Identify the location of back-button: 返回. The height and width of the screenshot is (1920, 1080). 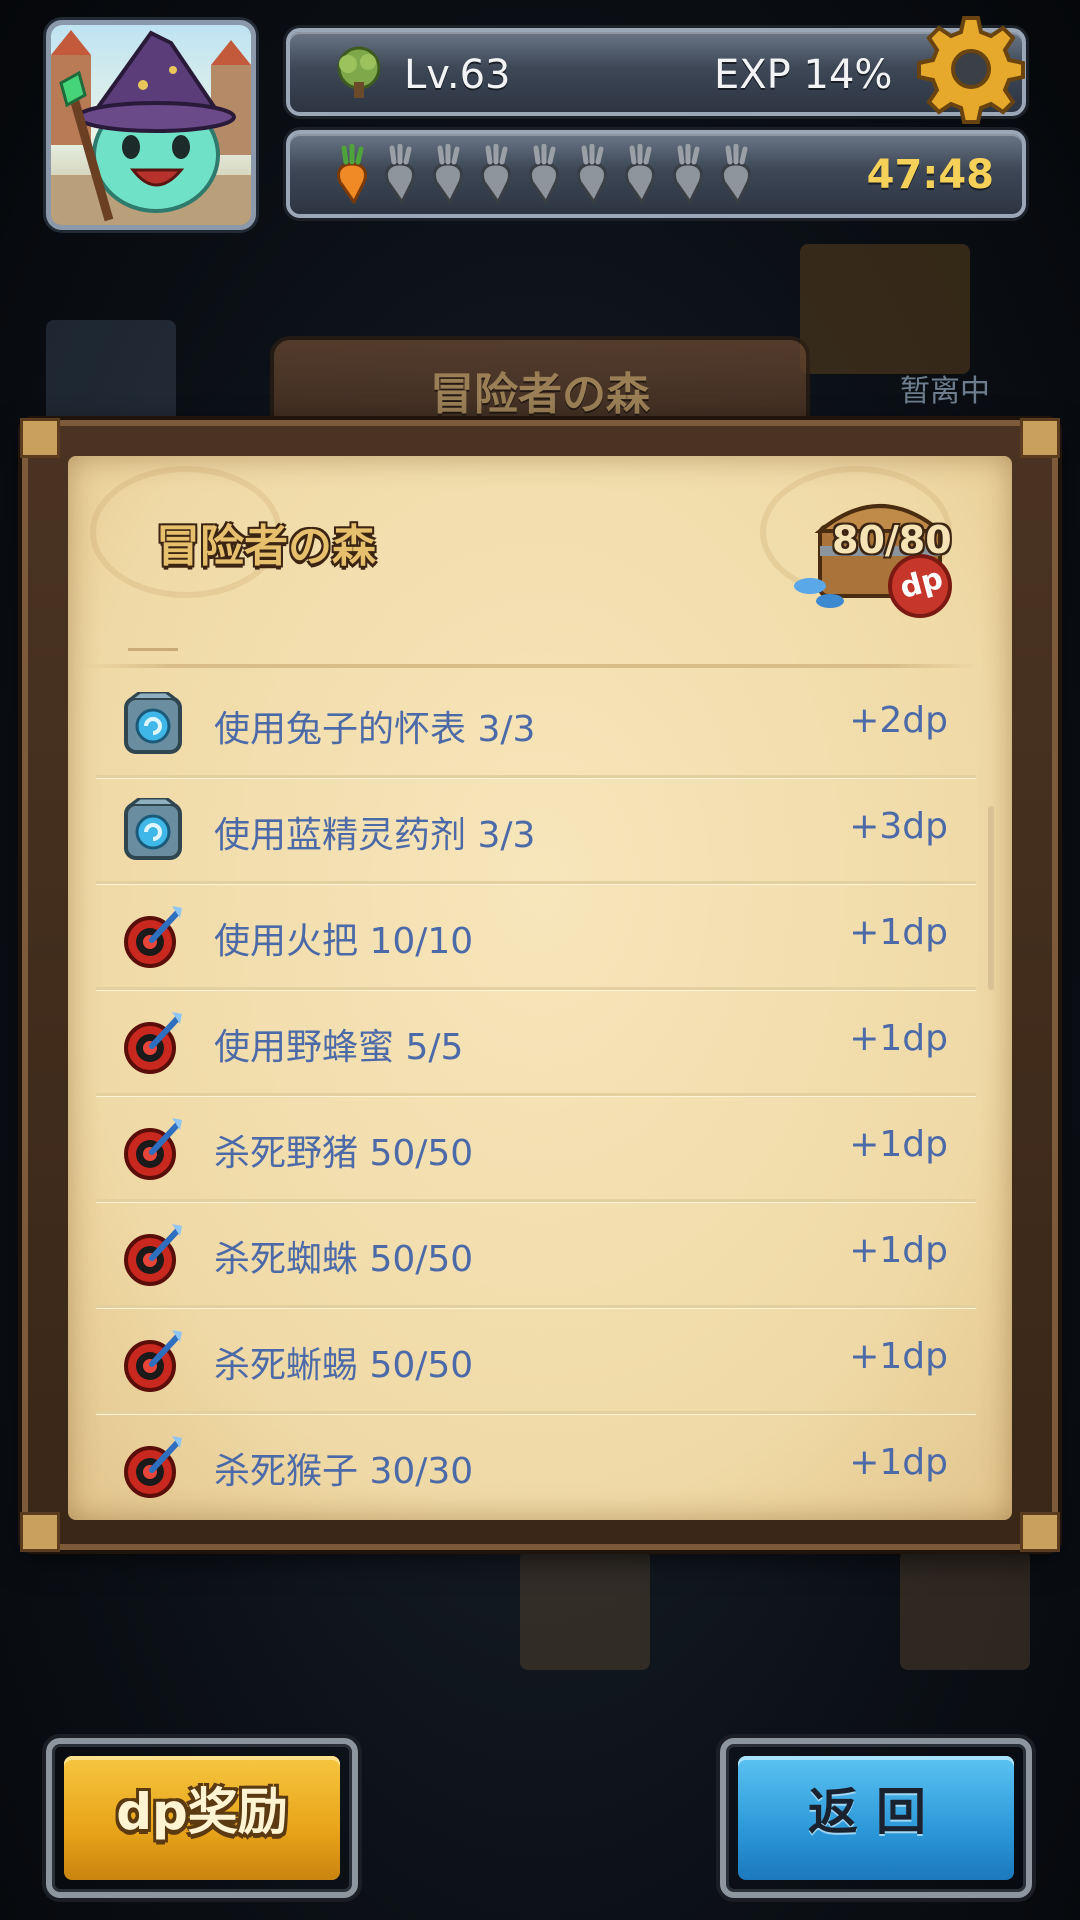
(876, 1818).